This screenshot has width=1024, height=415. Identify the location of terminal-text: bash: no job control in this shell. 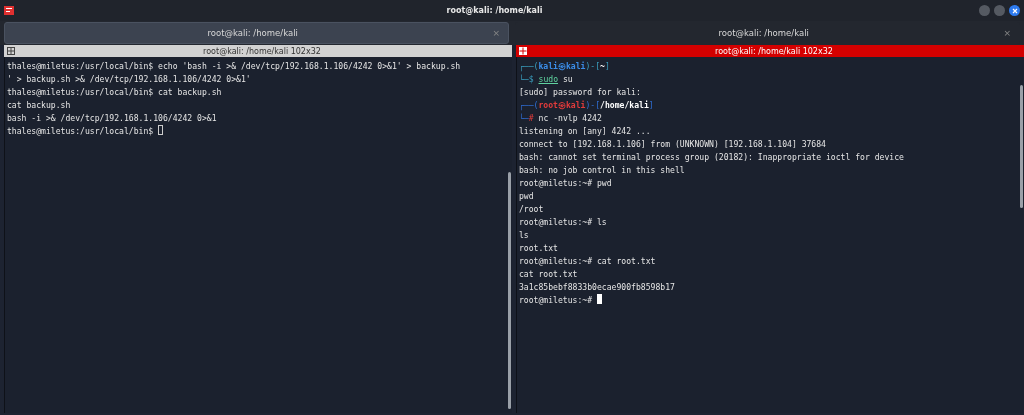
(602, 170).